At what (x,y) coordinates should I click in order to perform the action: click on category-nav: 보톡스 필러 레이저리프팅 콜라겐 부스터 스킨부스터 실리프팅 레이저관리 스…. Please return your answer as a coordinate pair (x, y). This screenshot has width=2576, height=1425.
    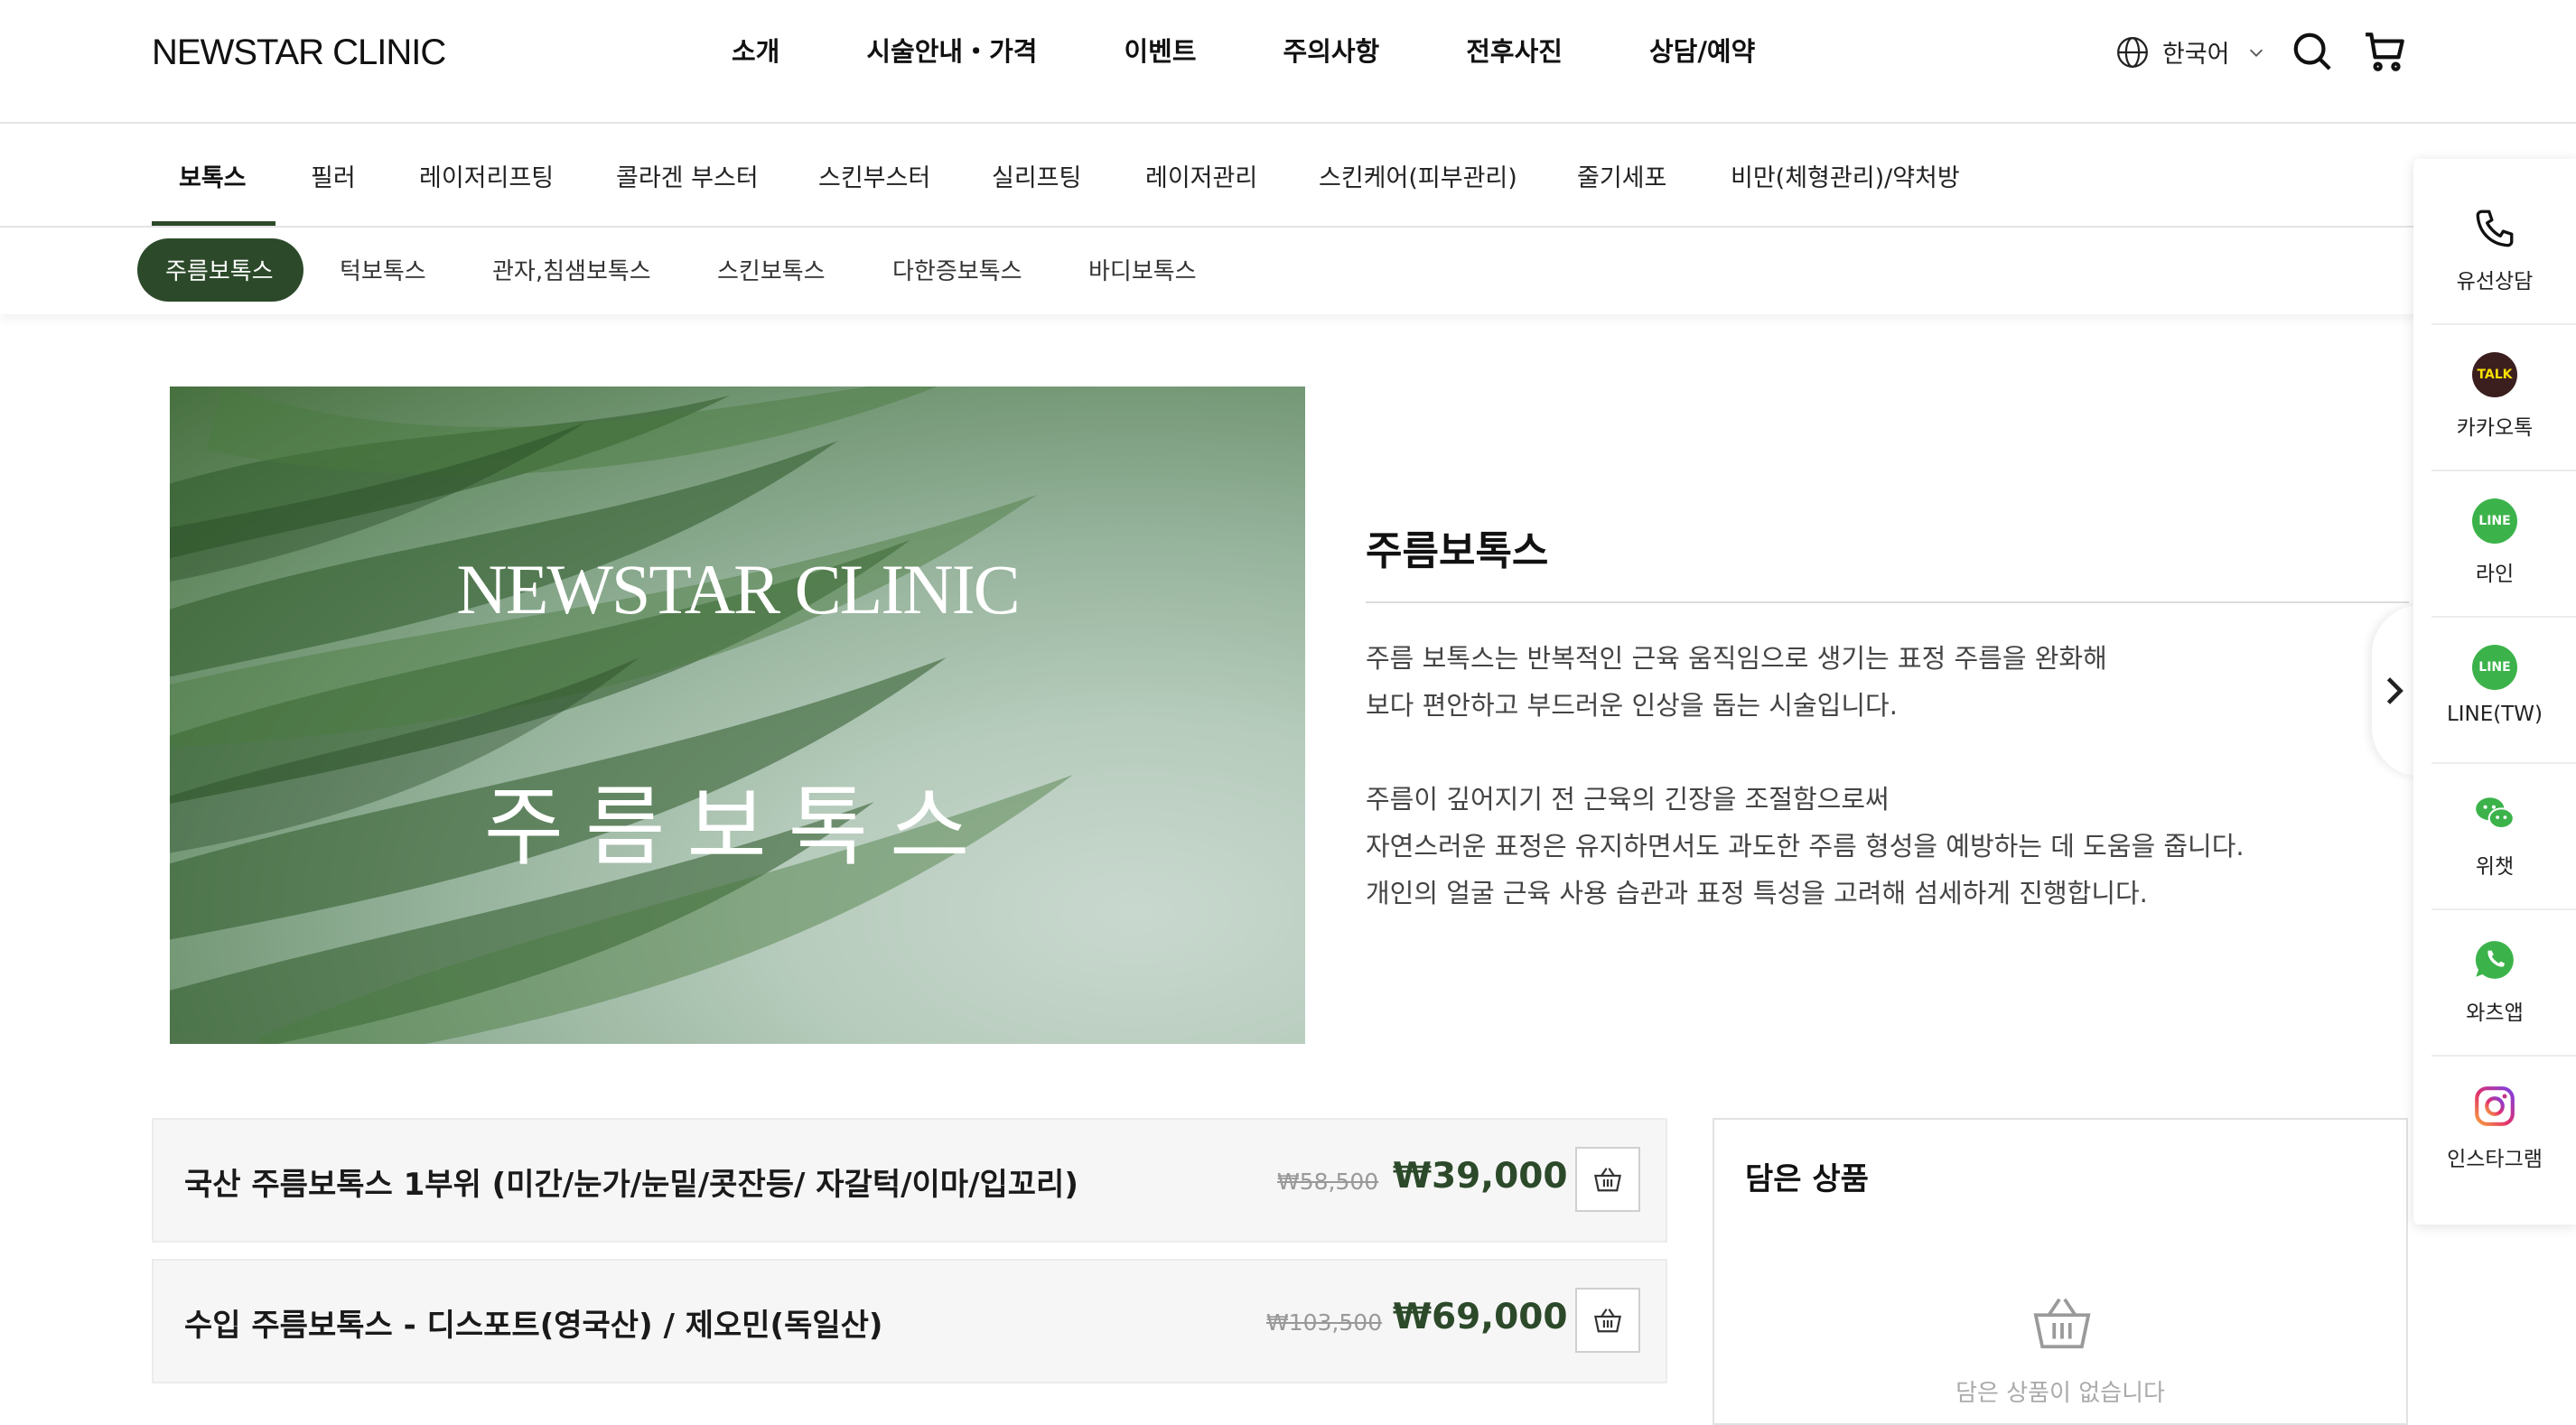
    Looking at the image, I should click on (1288, 176).